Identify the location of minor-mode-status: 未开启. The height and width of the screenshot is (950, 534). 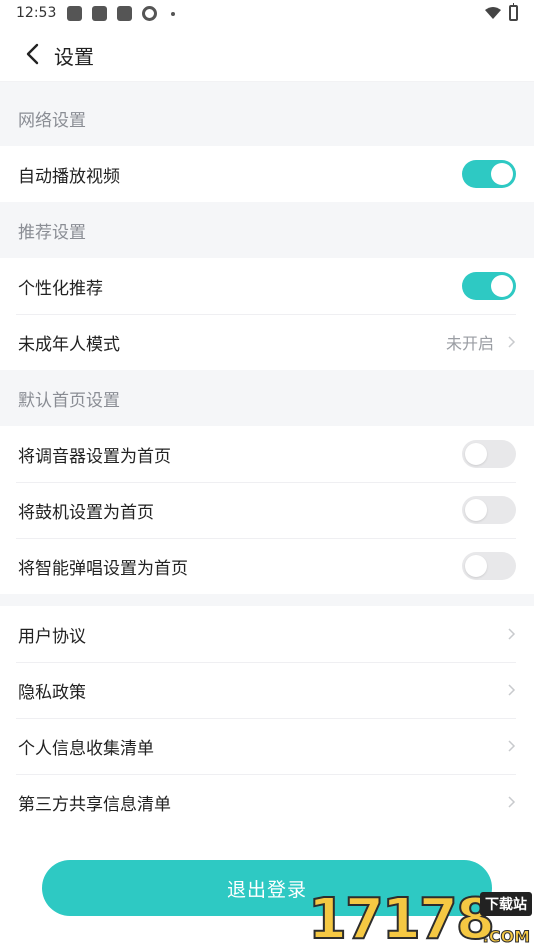
(469, 343).